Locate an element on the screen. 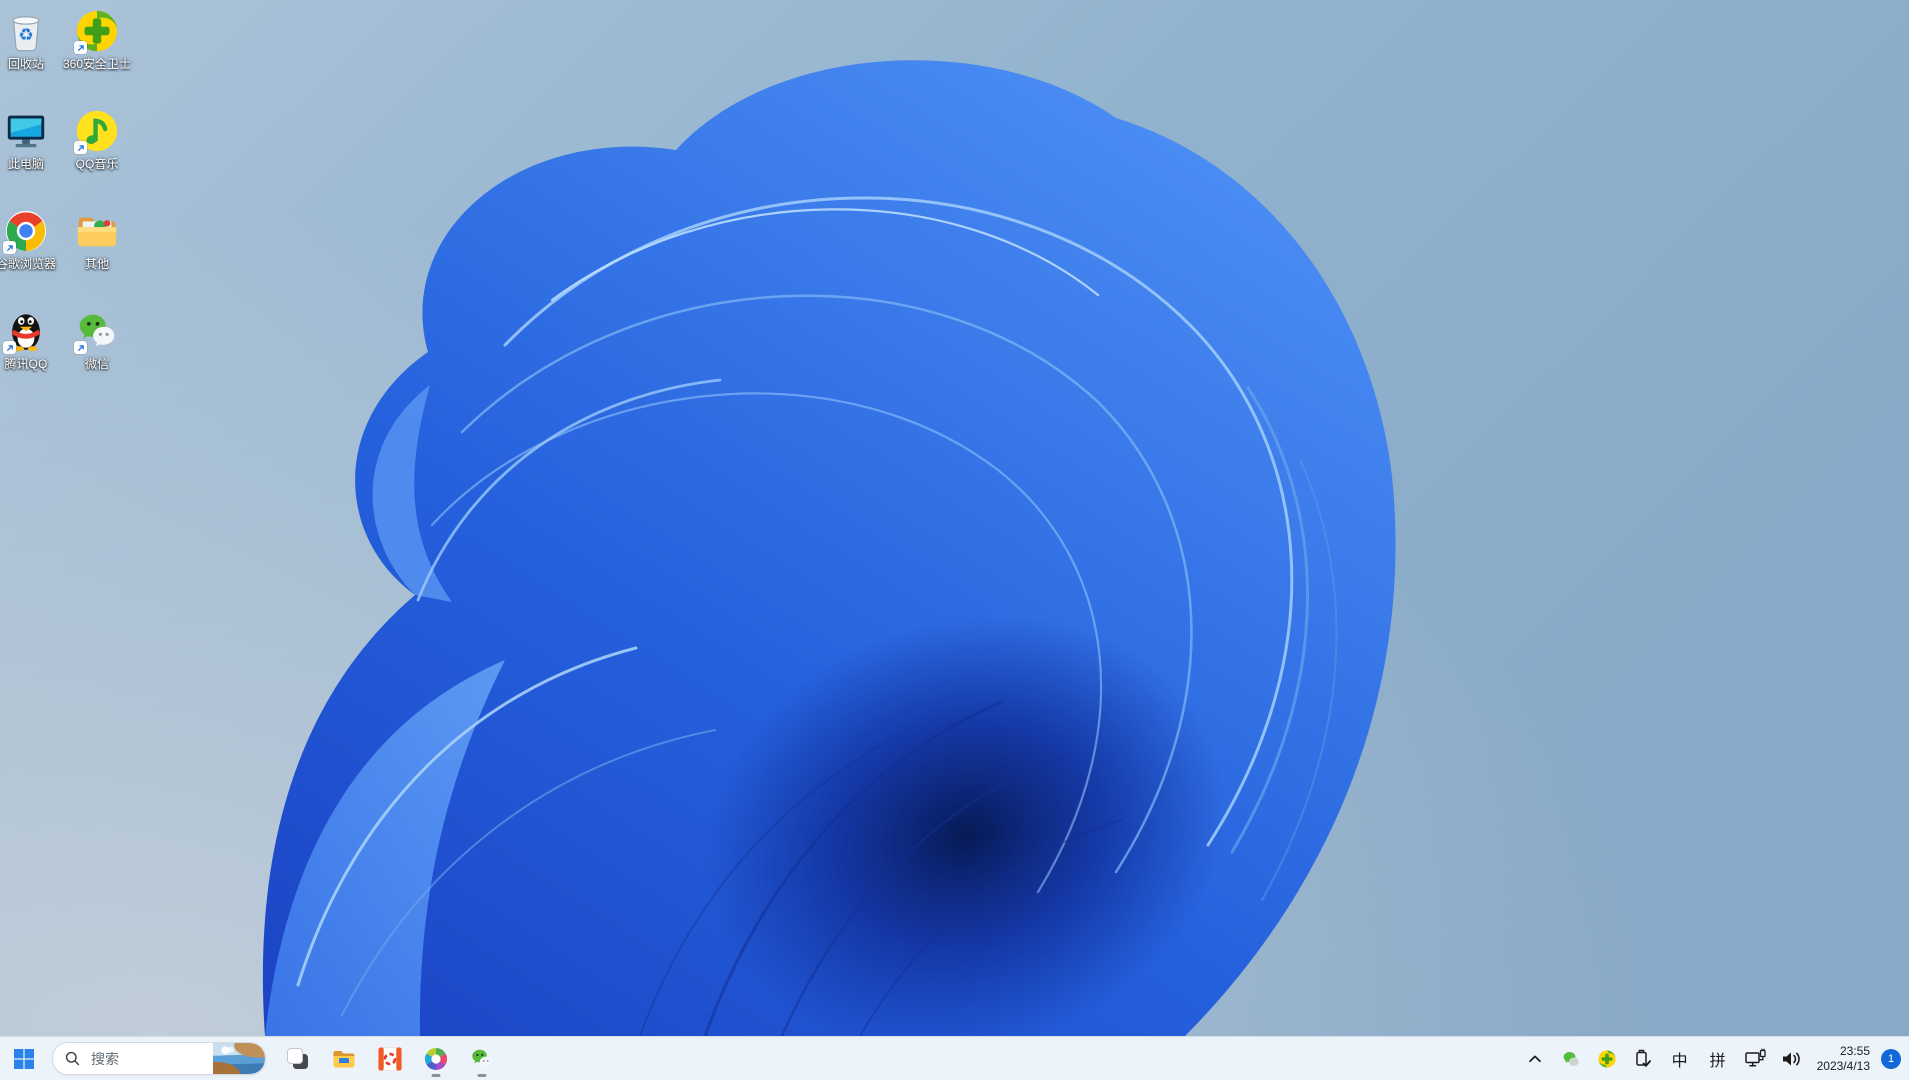  network-status is located at coordinates (1755, 1059).